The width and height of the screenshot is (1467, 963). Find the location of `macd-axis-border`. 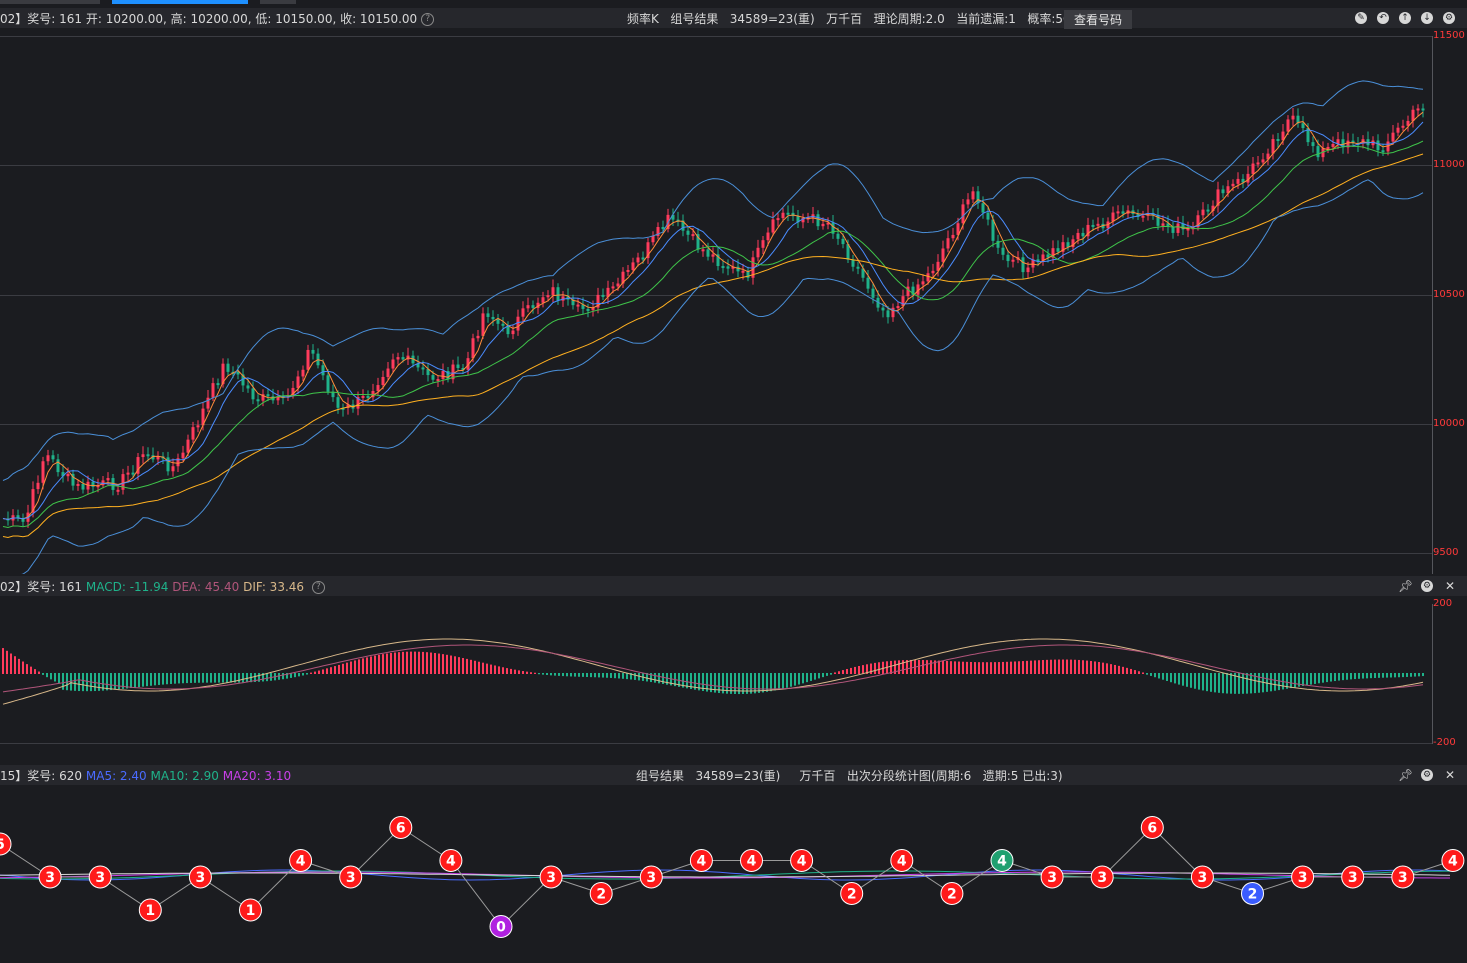

macd-axis-border is located at coordinates (1432, 674).